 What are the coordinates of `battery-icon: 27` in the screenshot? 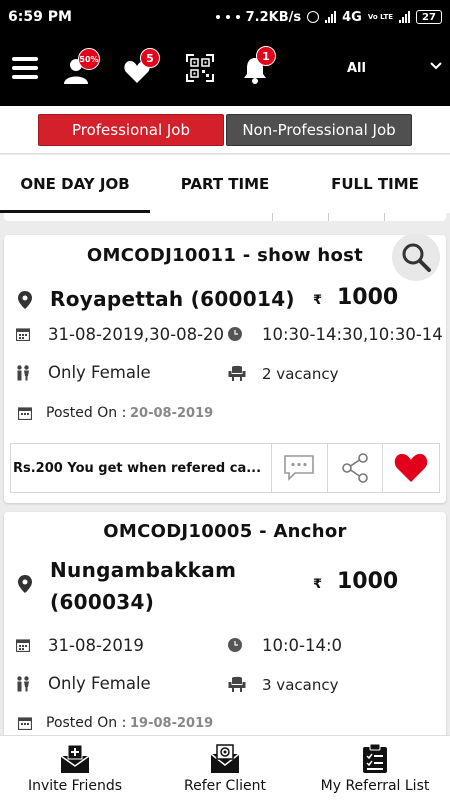 It's located at (429, 17).